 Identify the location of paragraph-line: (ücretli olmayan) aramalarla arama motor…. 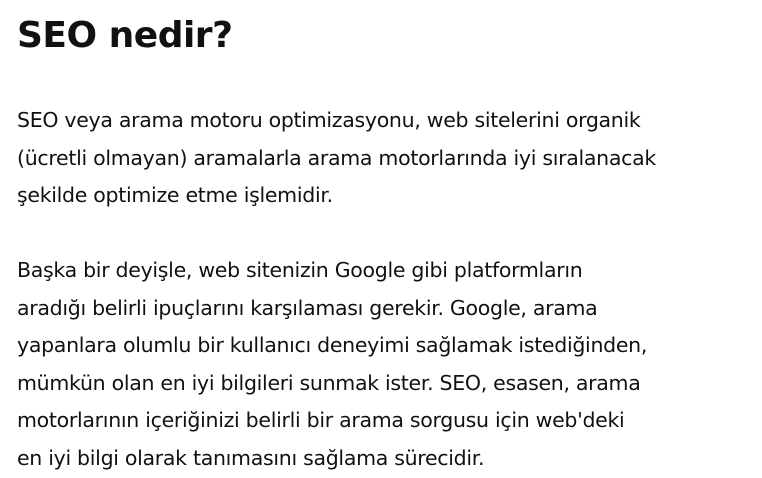
(336, 157).